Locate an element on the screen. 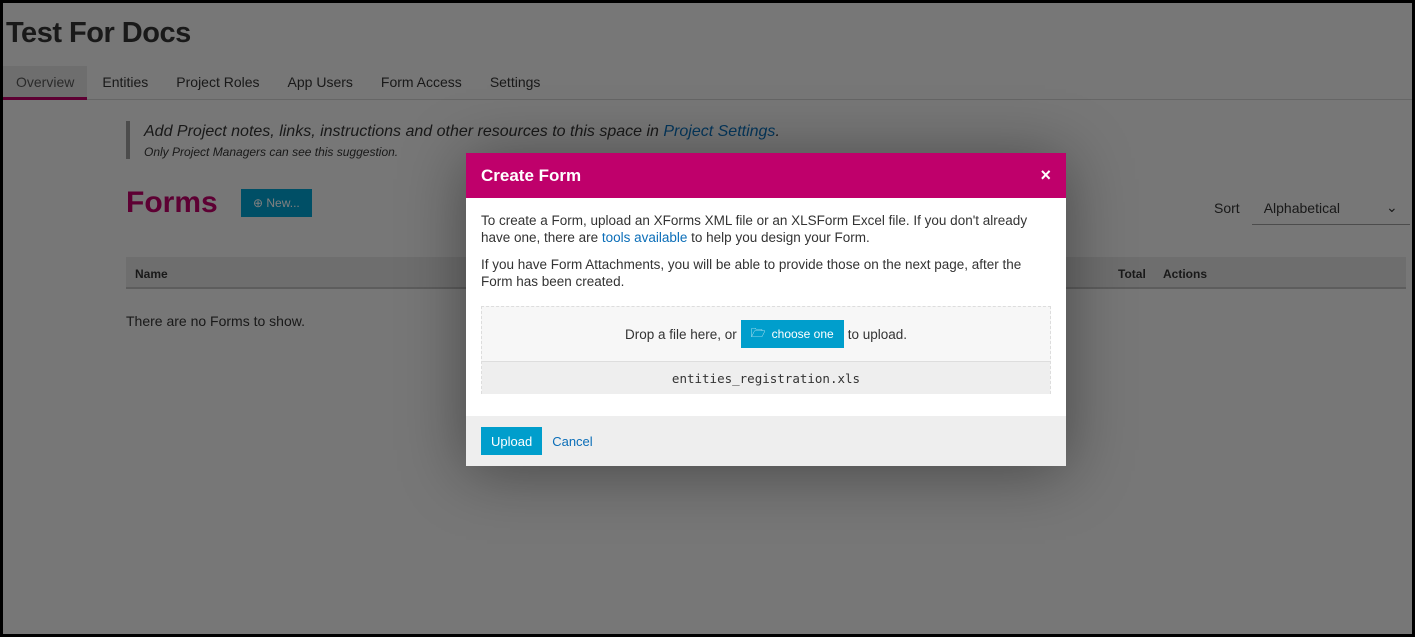 The width and height of the screenshot is (1415, 637). close-icon: × is located at coordinates (1045, 175).